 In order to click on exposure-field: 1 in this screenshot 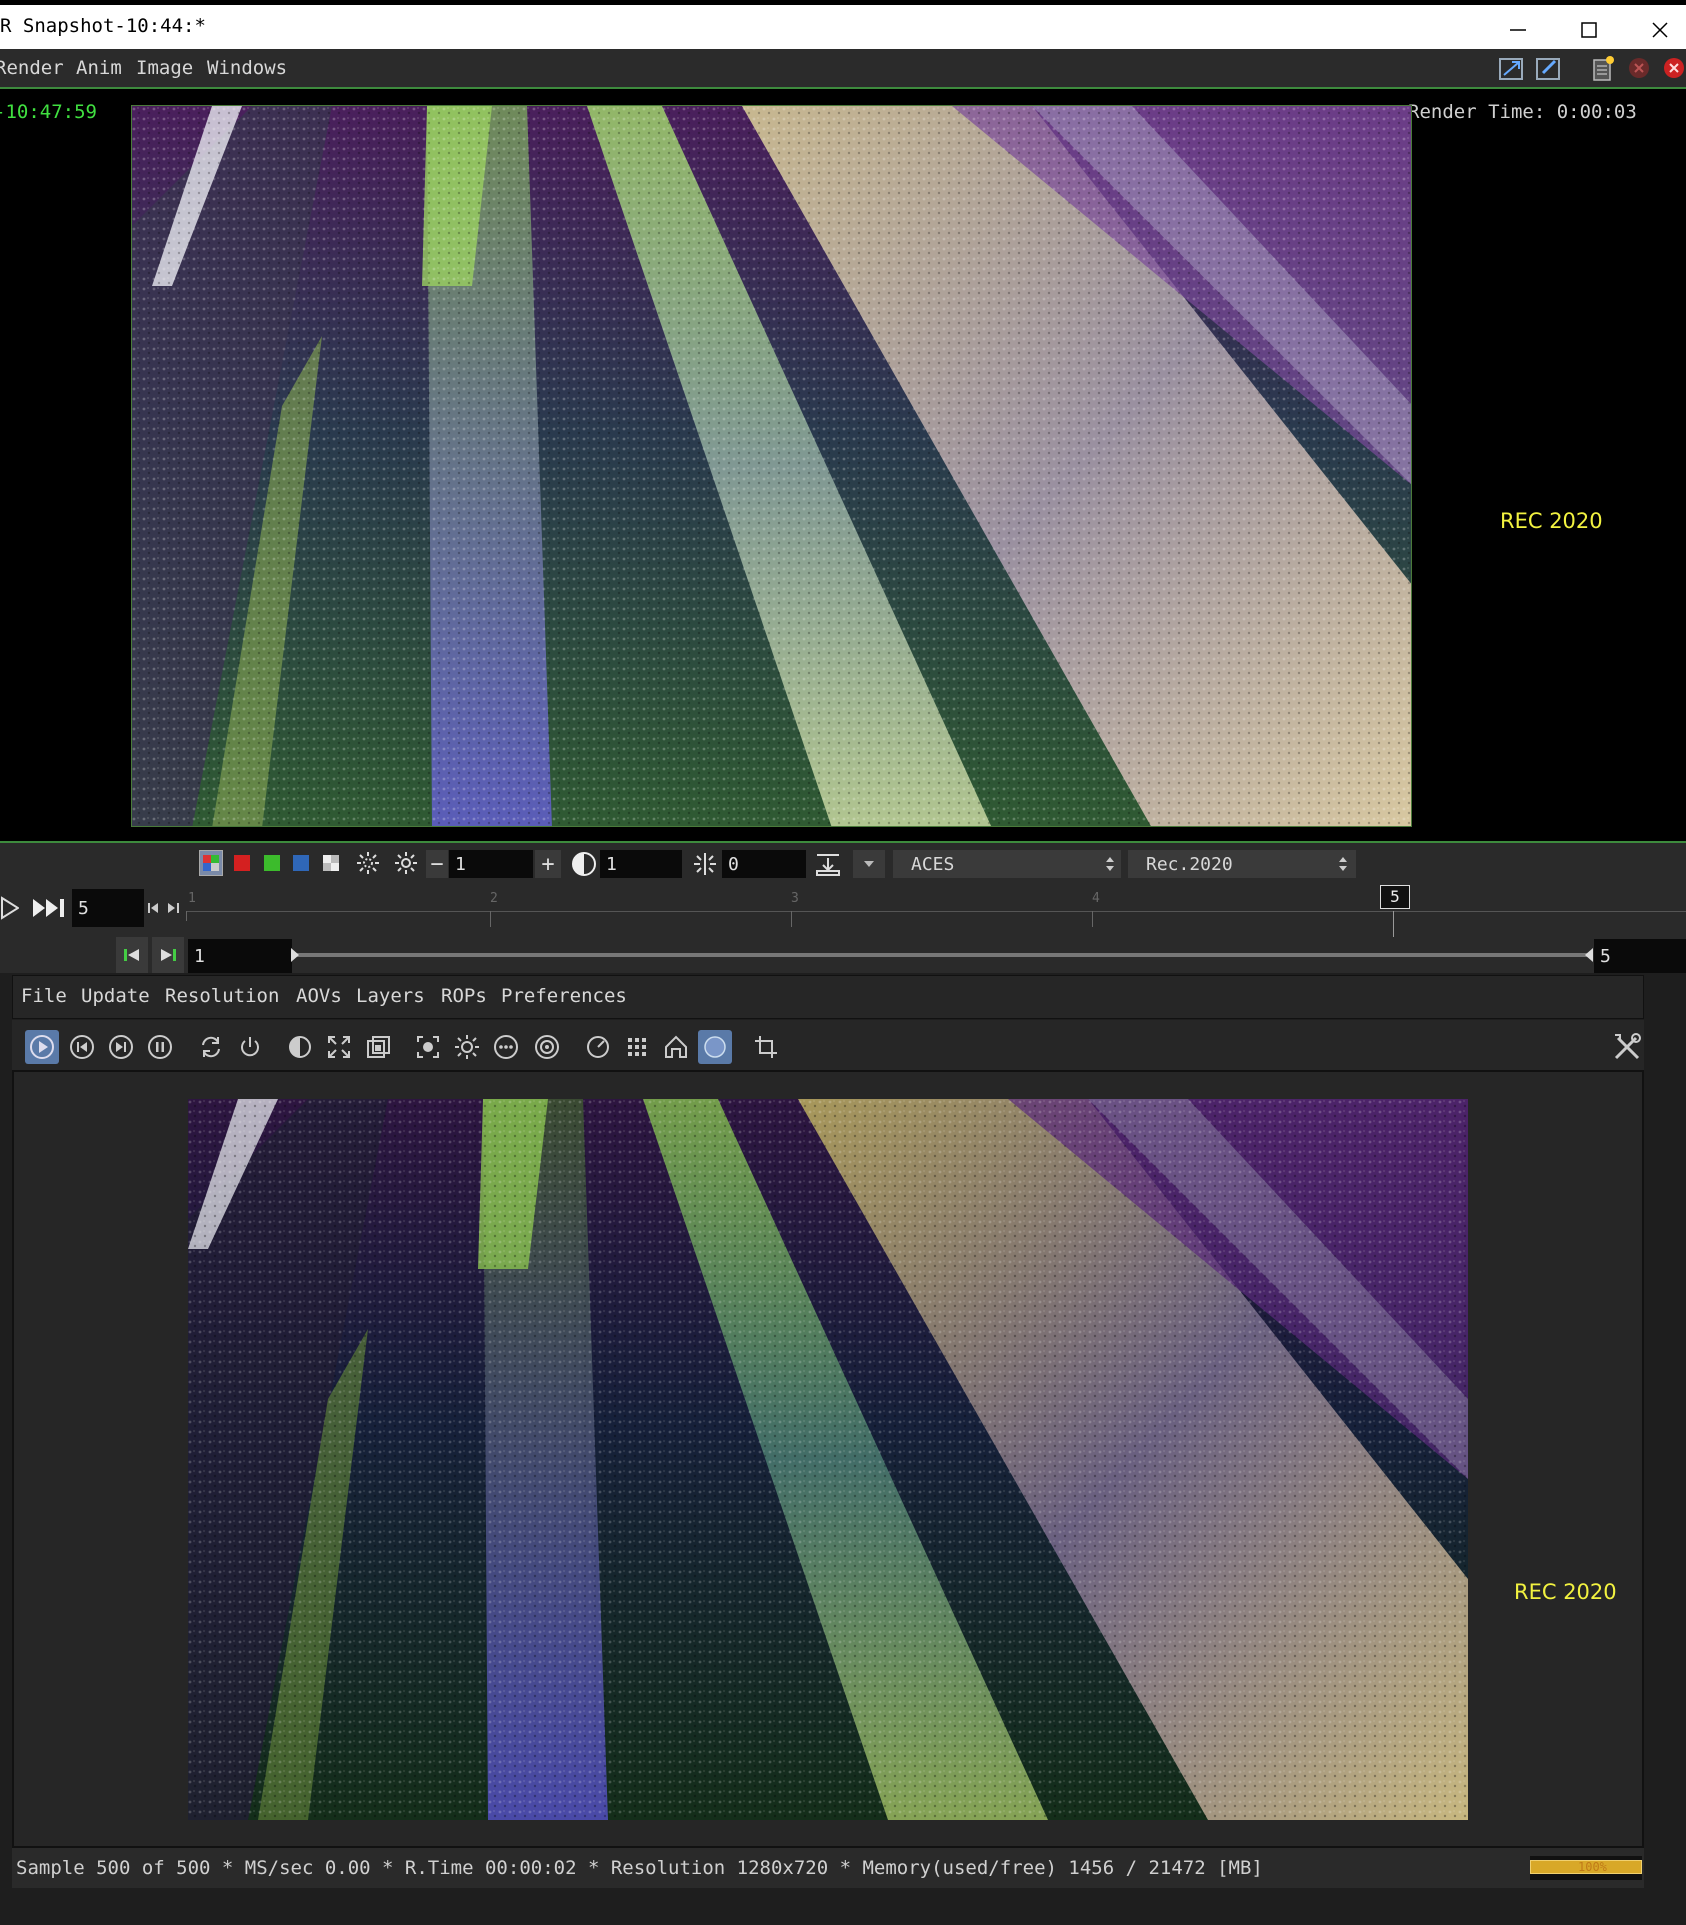, I will do `click(491, 864)`.